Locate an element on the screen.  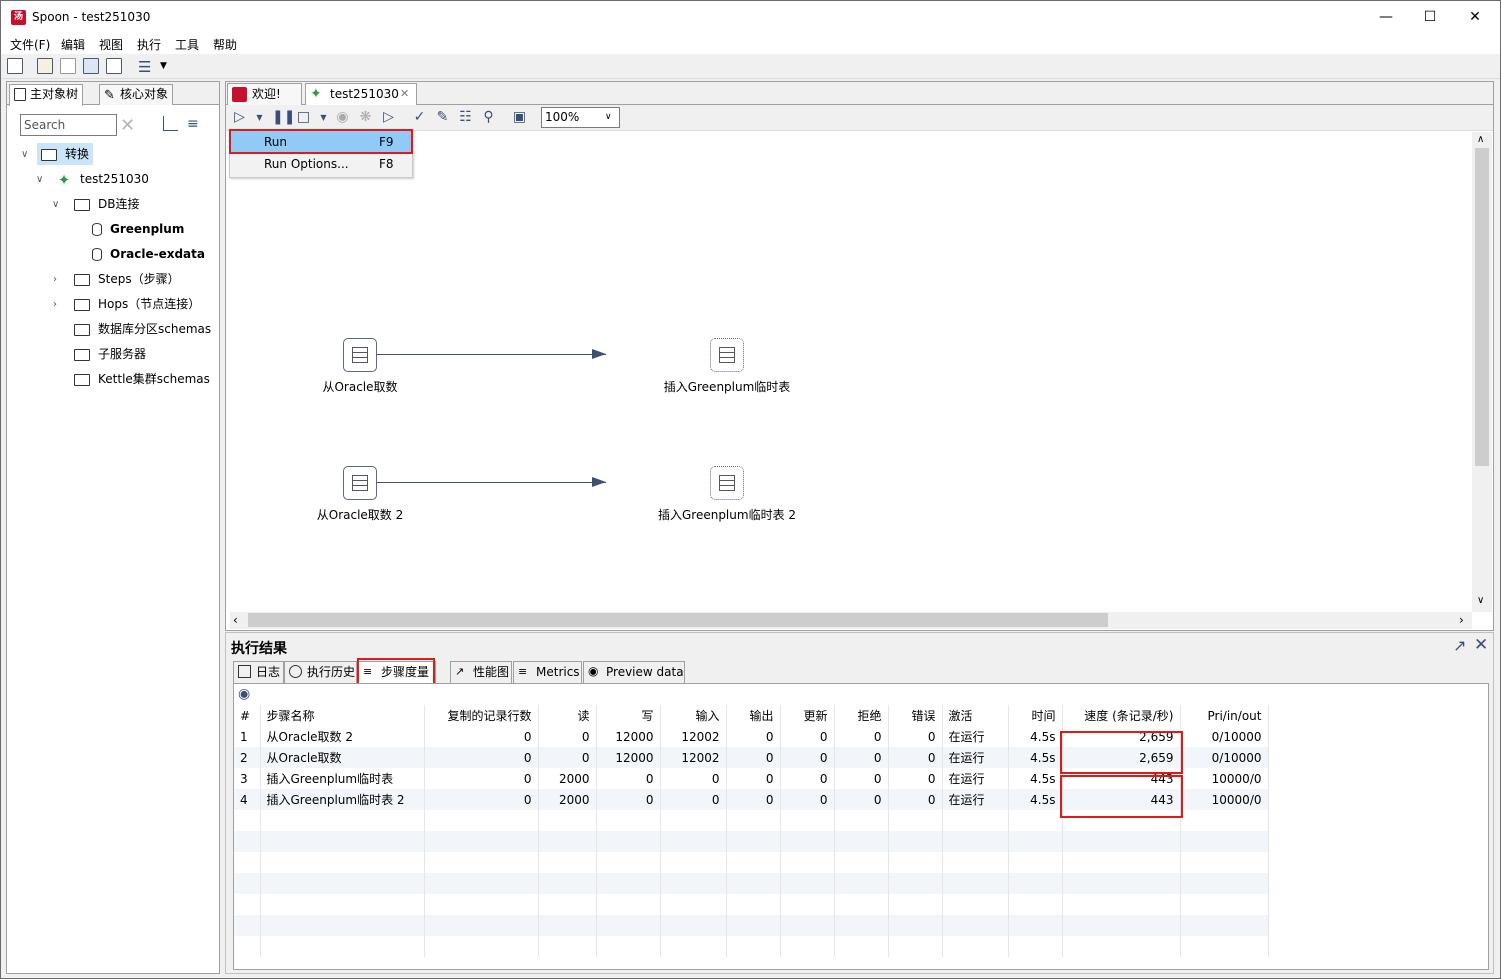
tree-item-transformations: 转换 is located at coordinates (65, 154).